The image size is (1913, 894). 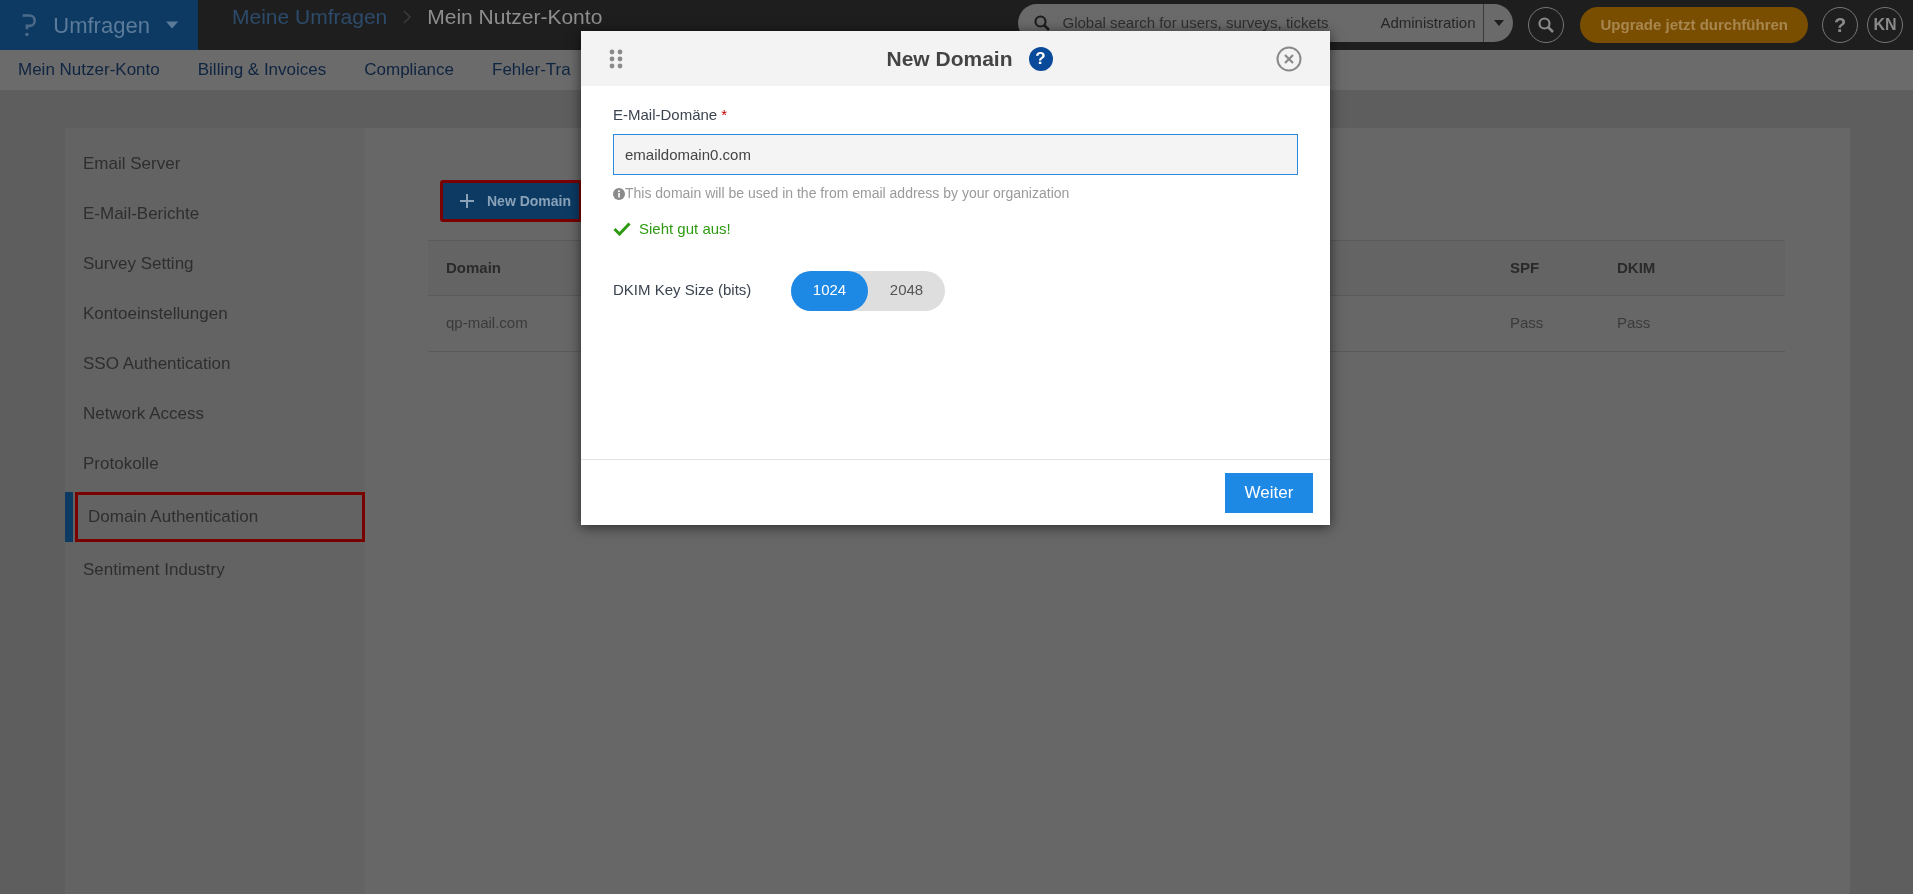 What do you see at coordinates (89, 70) in the screenshot?
I see `nav-tab: Mein Nutzer-Konto` at bounding box center [89, 70].